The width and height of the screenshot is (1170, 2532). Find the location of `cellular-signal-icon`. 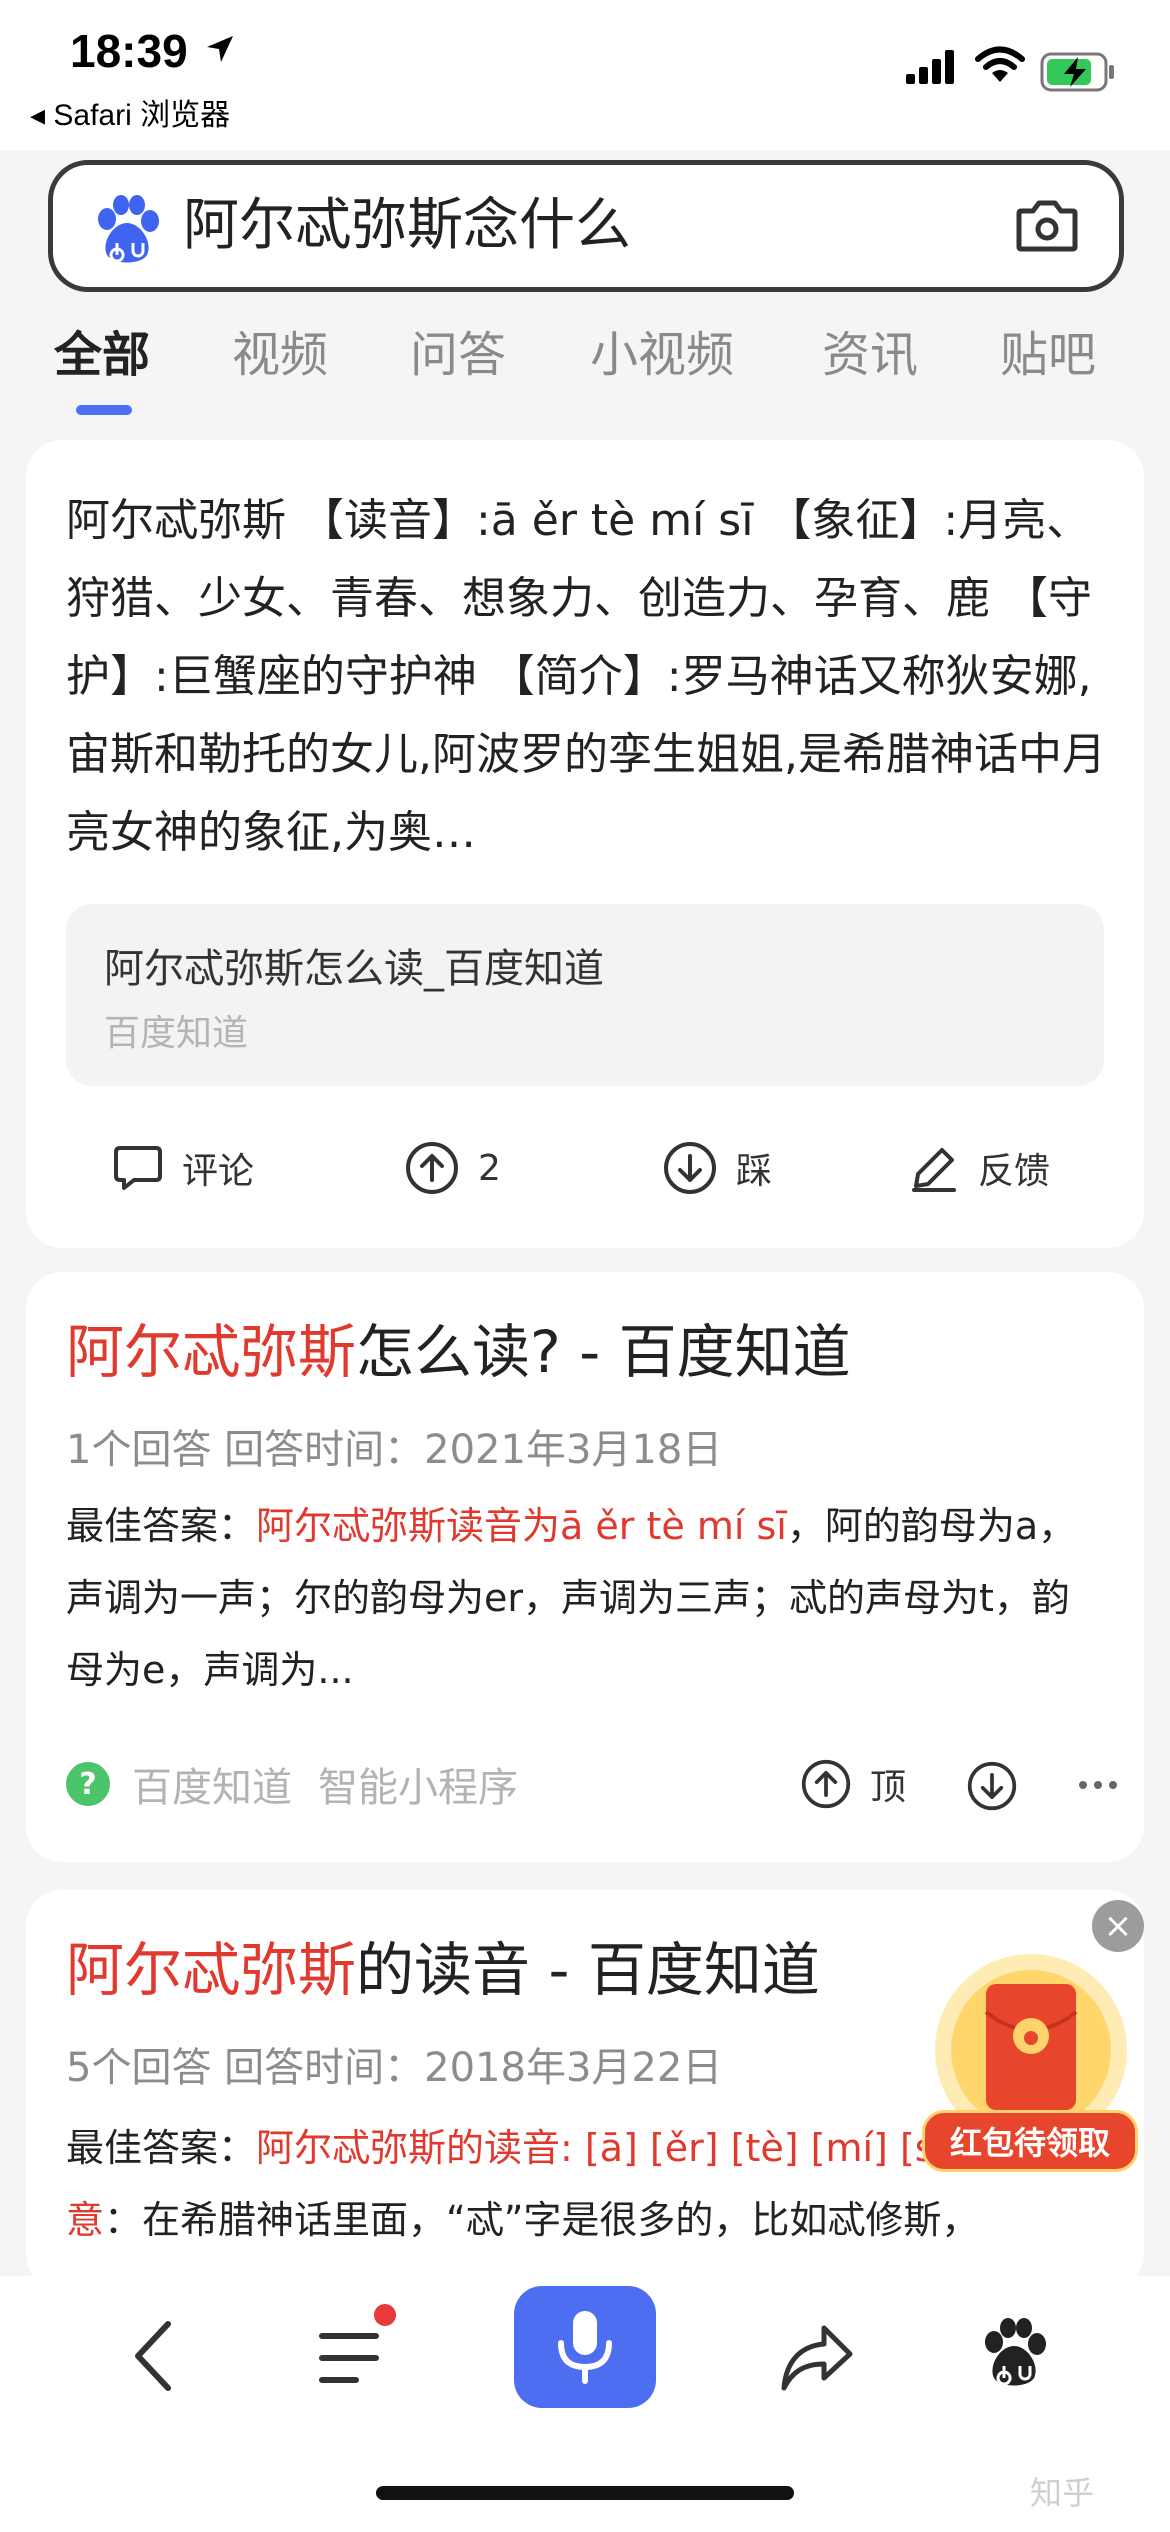

cellular-signal-icon is located at coordinates (930, 67).